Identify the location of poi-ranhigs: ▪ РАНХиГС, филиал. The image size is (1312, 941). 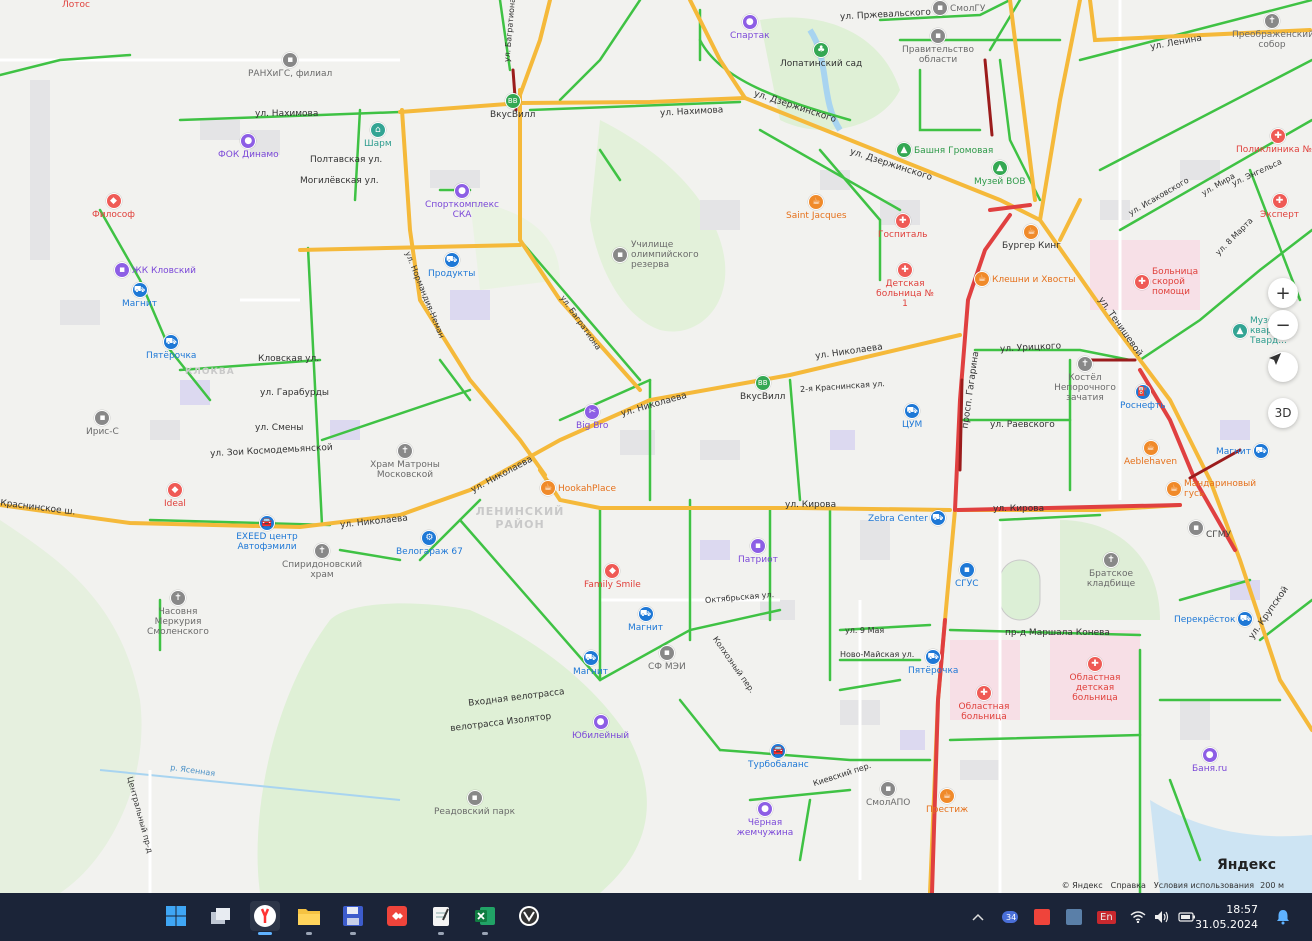
(290, 65).